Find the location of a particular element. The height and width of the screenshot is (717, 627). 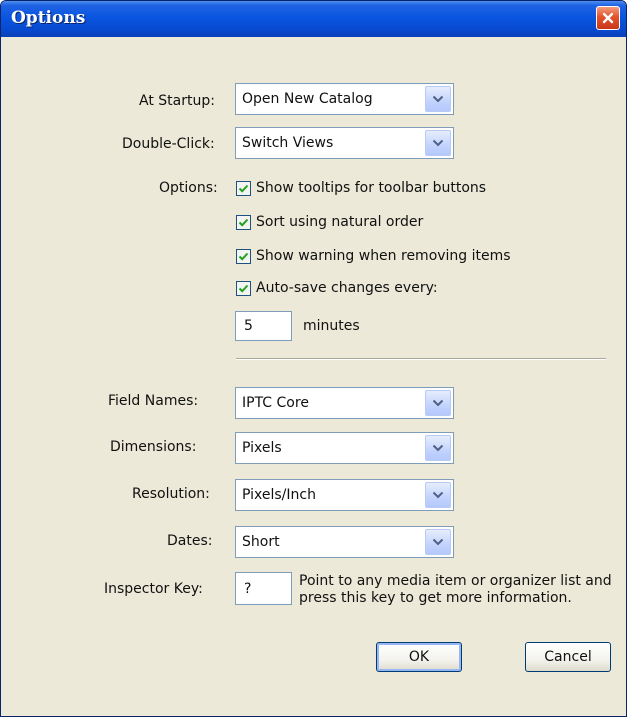

field-names-select: IPTC Core is located at coordinates (344, 403).